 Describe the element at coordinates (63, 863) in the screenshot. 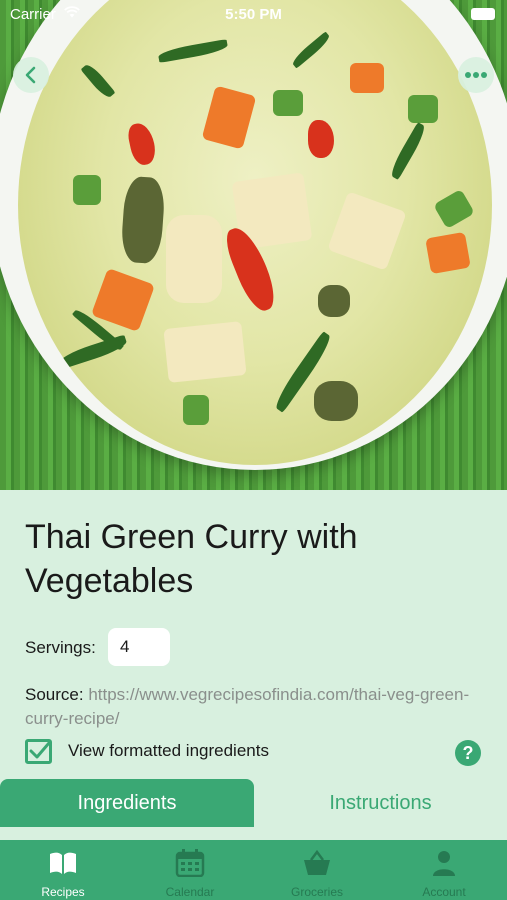

I see `book-icon` at that location.